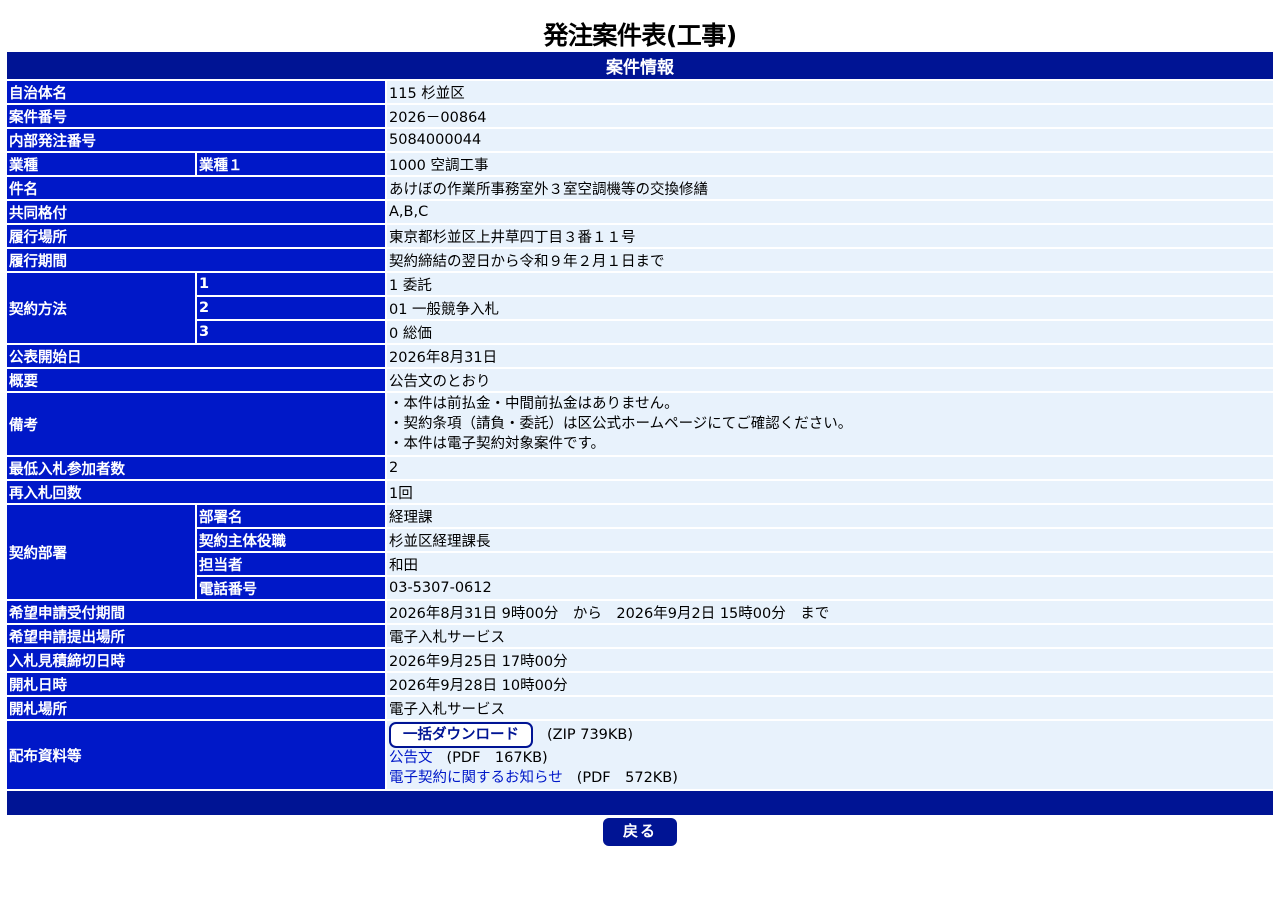  I want to click on row-industry: 業種 業種１ 1000 空調工事, so click(640, 165).